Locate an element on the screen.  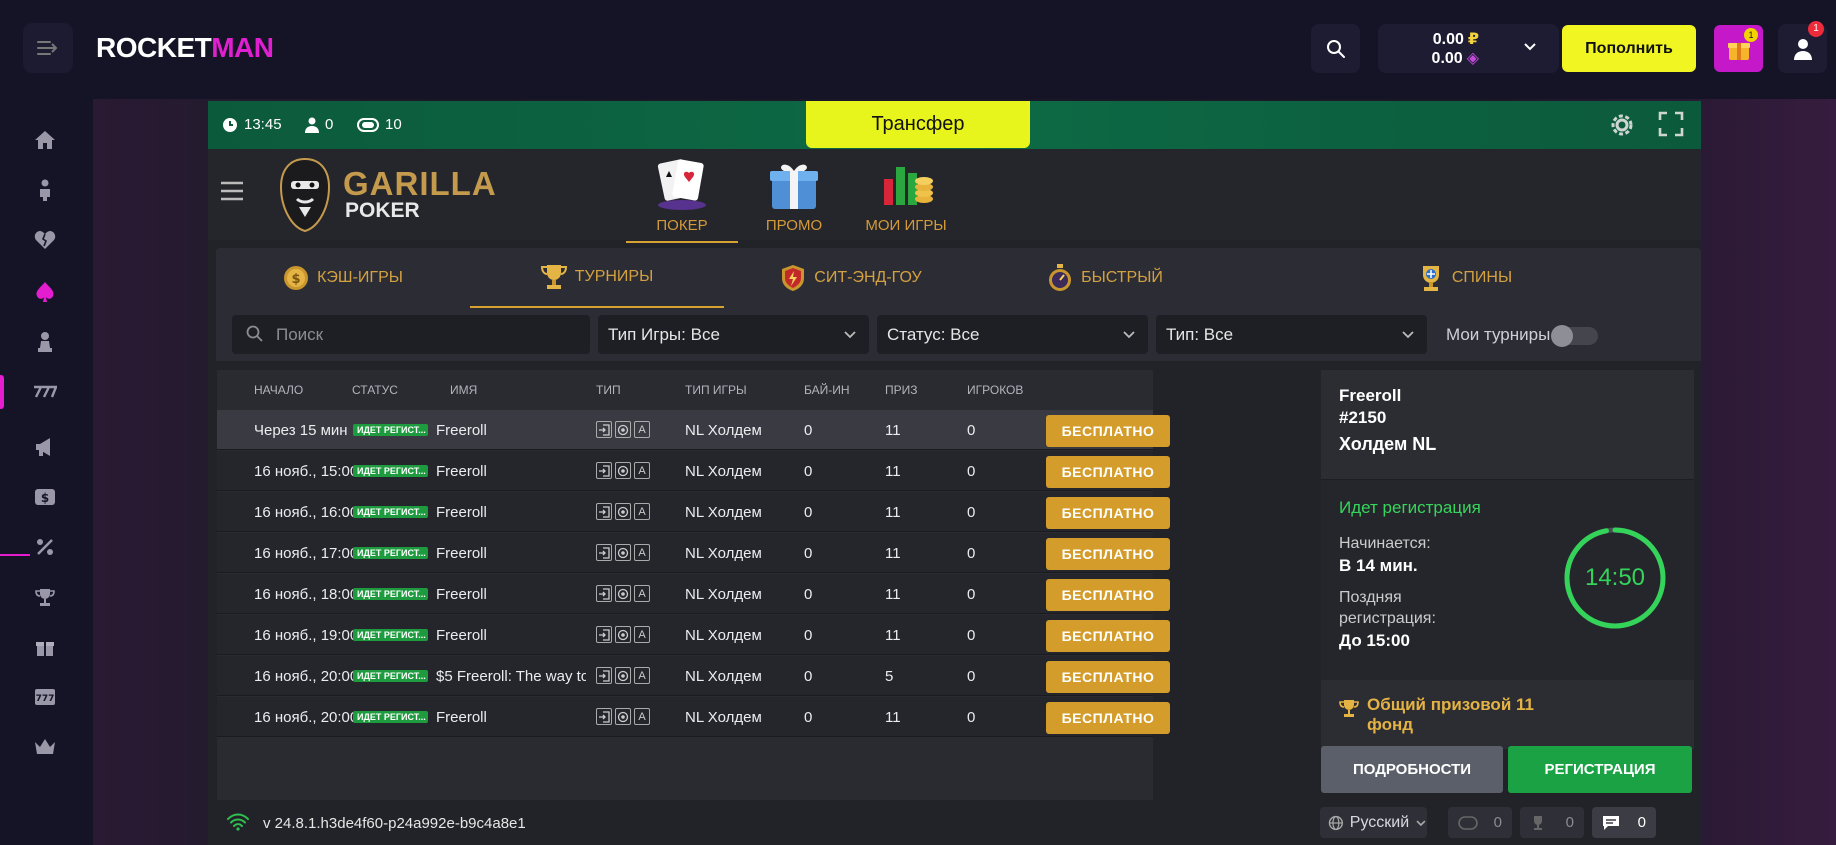
language-select: Русский is located at coordinates (1373, 822).